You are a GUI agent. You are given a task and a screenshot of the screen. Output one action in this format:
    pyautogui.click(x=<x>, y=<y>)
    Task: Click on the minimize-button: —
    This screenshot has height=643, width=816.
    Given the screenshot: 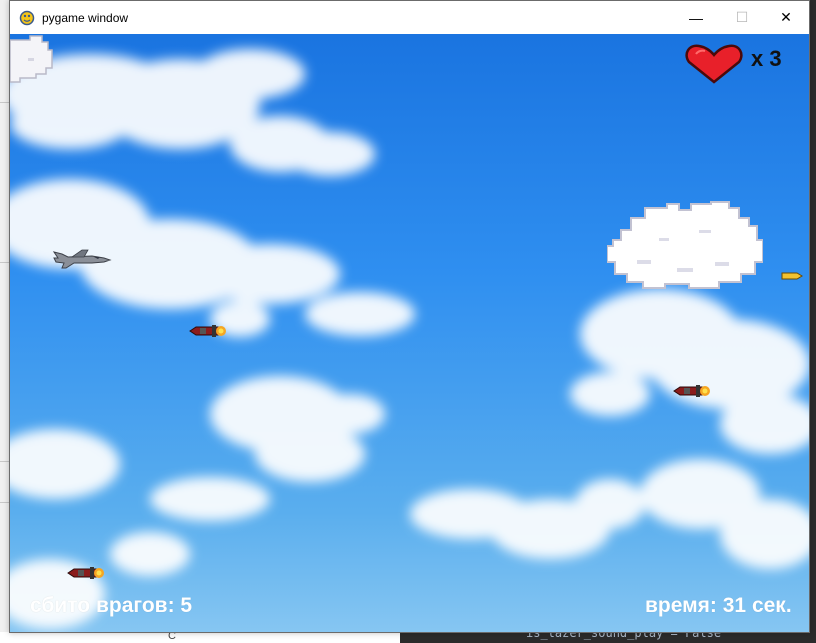 What is the action you would take?
    pyautogui.click(x=696, y=17)
    